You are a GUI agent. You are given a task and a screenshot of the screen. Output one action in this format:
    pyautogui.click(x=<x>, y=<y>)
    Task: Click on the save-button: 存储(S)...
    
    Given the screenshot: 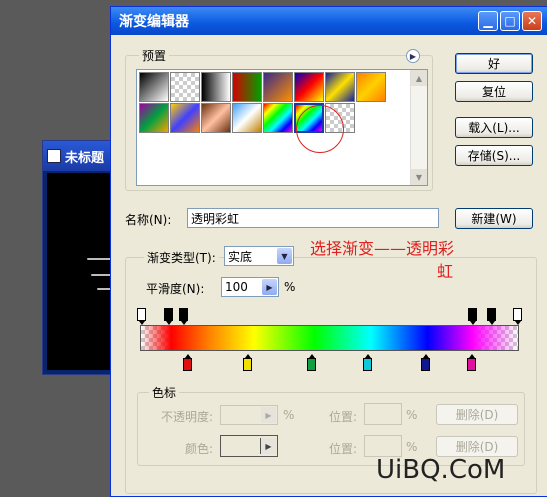 What is the action you would take?
    pyautogui.click(x=494, y=155)
    